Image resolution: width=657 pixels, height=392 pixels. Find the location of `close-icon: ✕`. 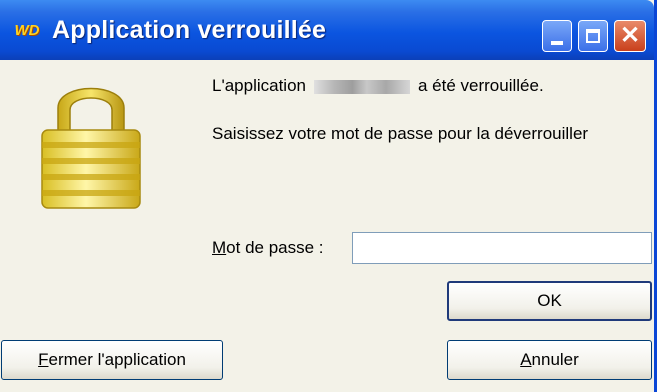

close-icon: ✕ is located at coordinates (630, 35).